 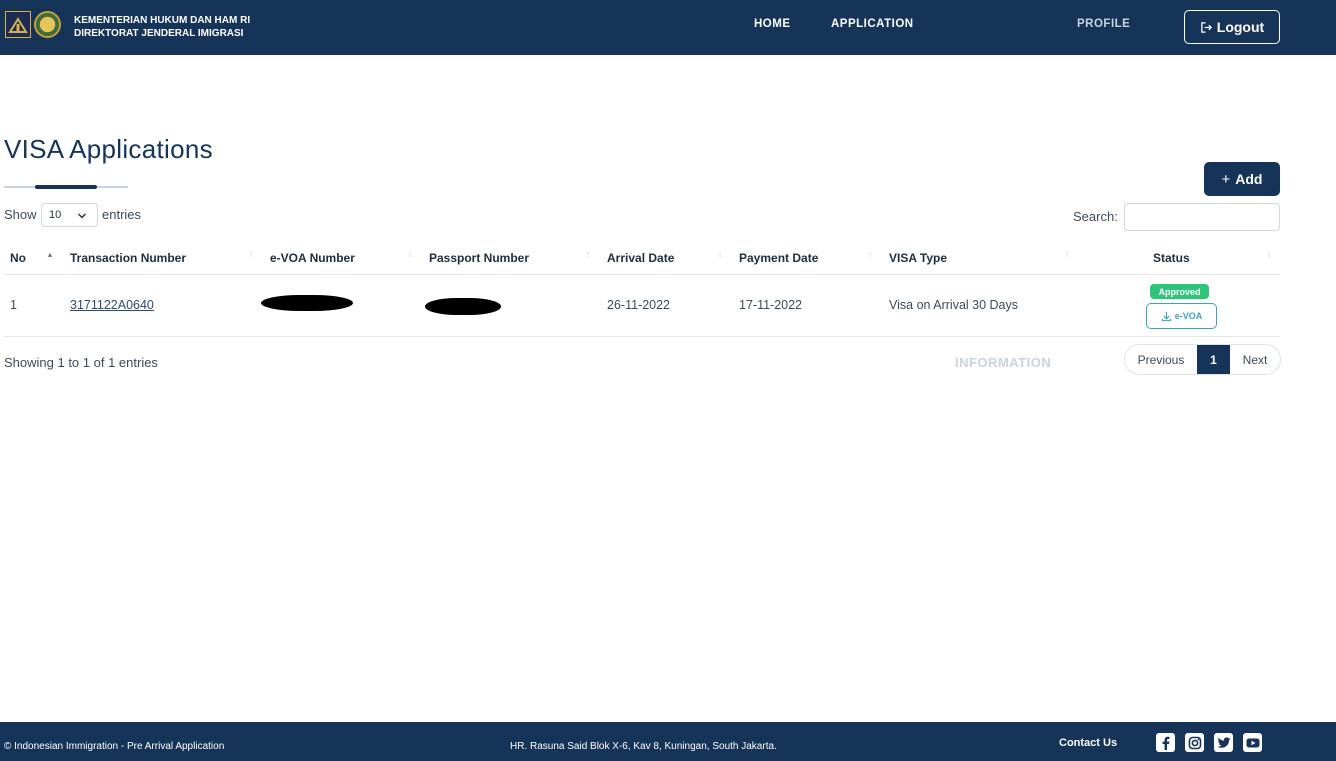 I want to click on status-badge: Approved, so click(x=1179, y=291).